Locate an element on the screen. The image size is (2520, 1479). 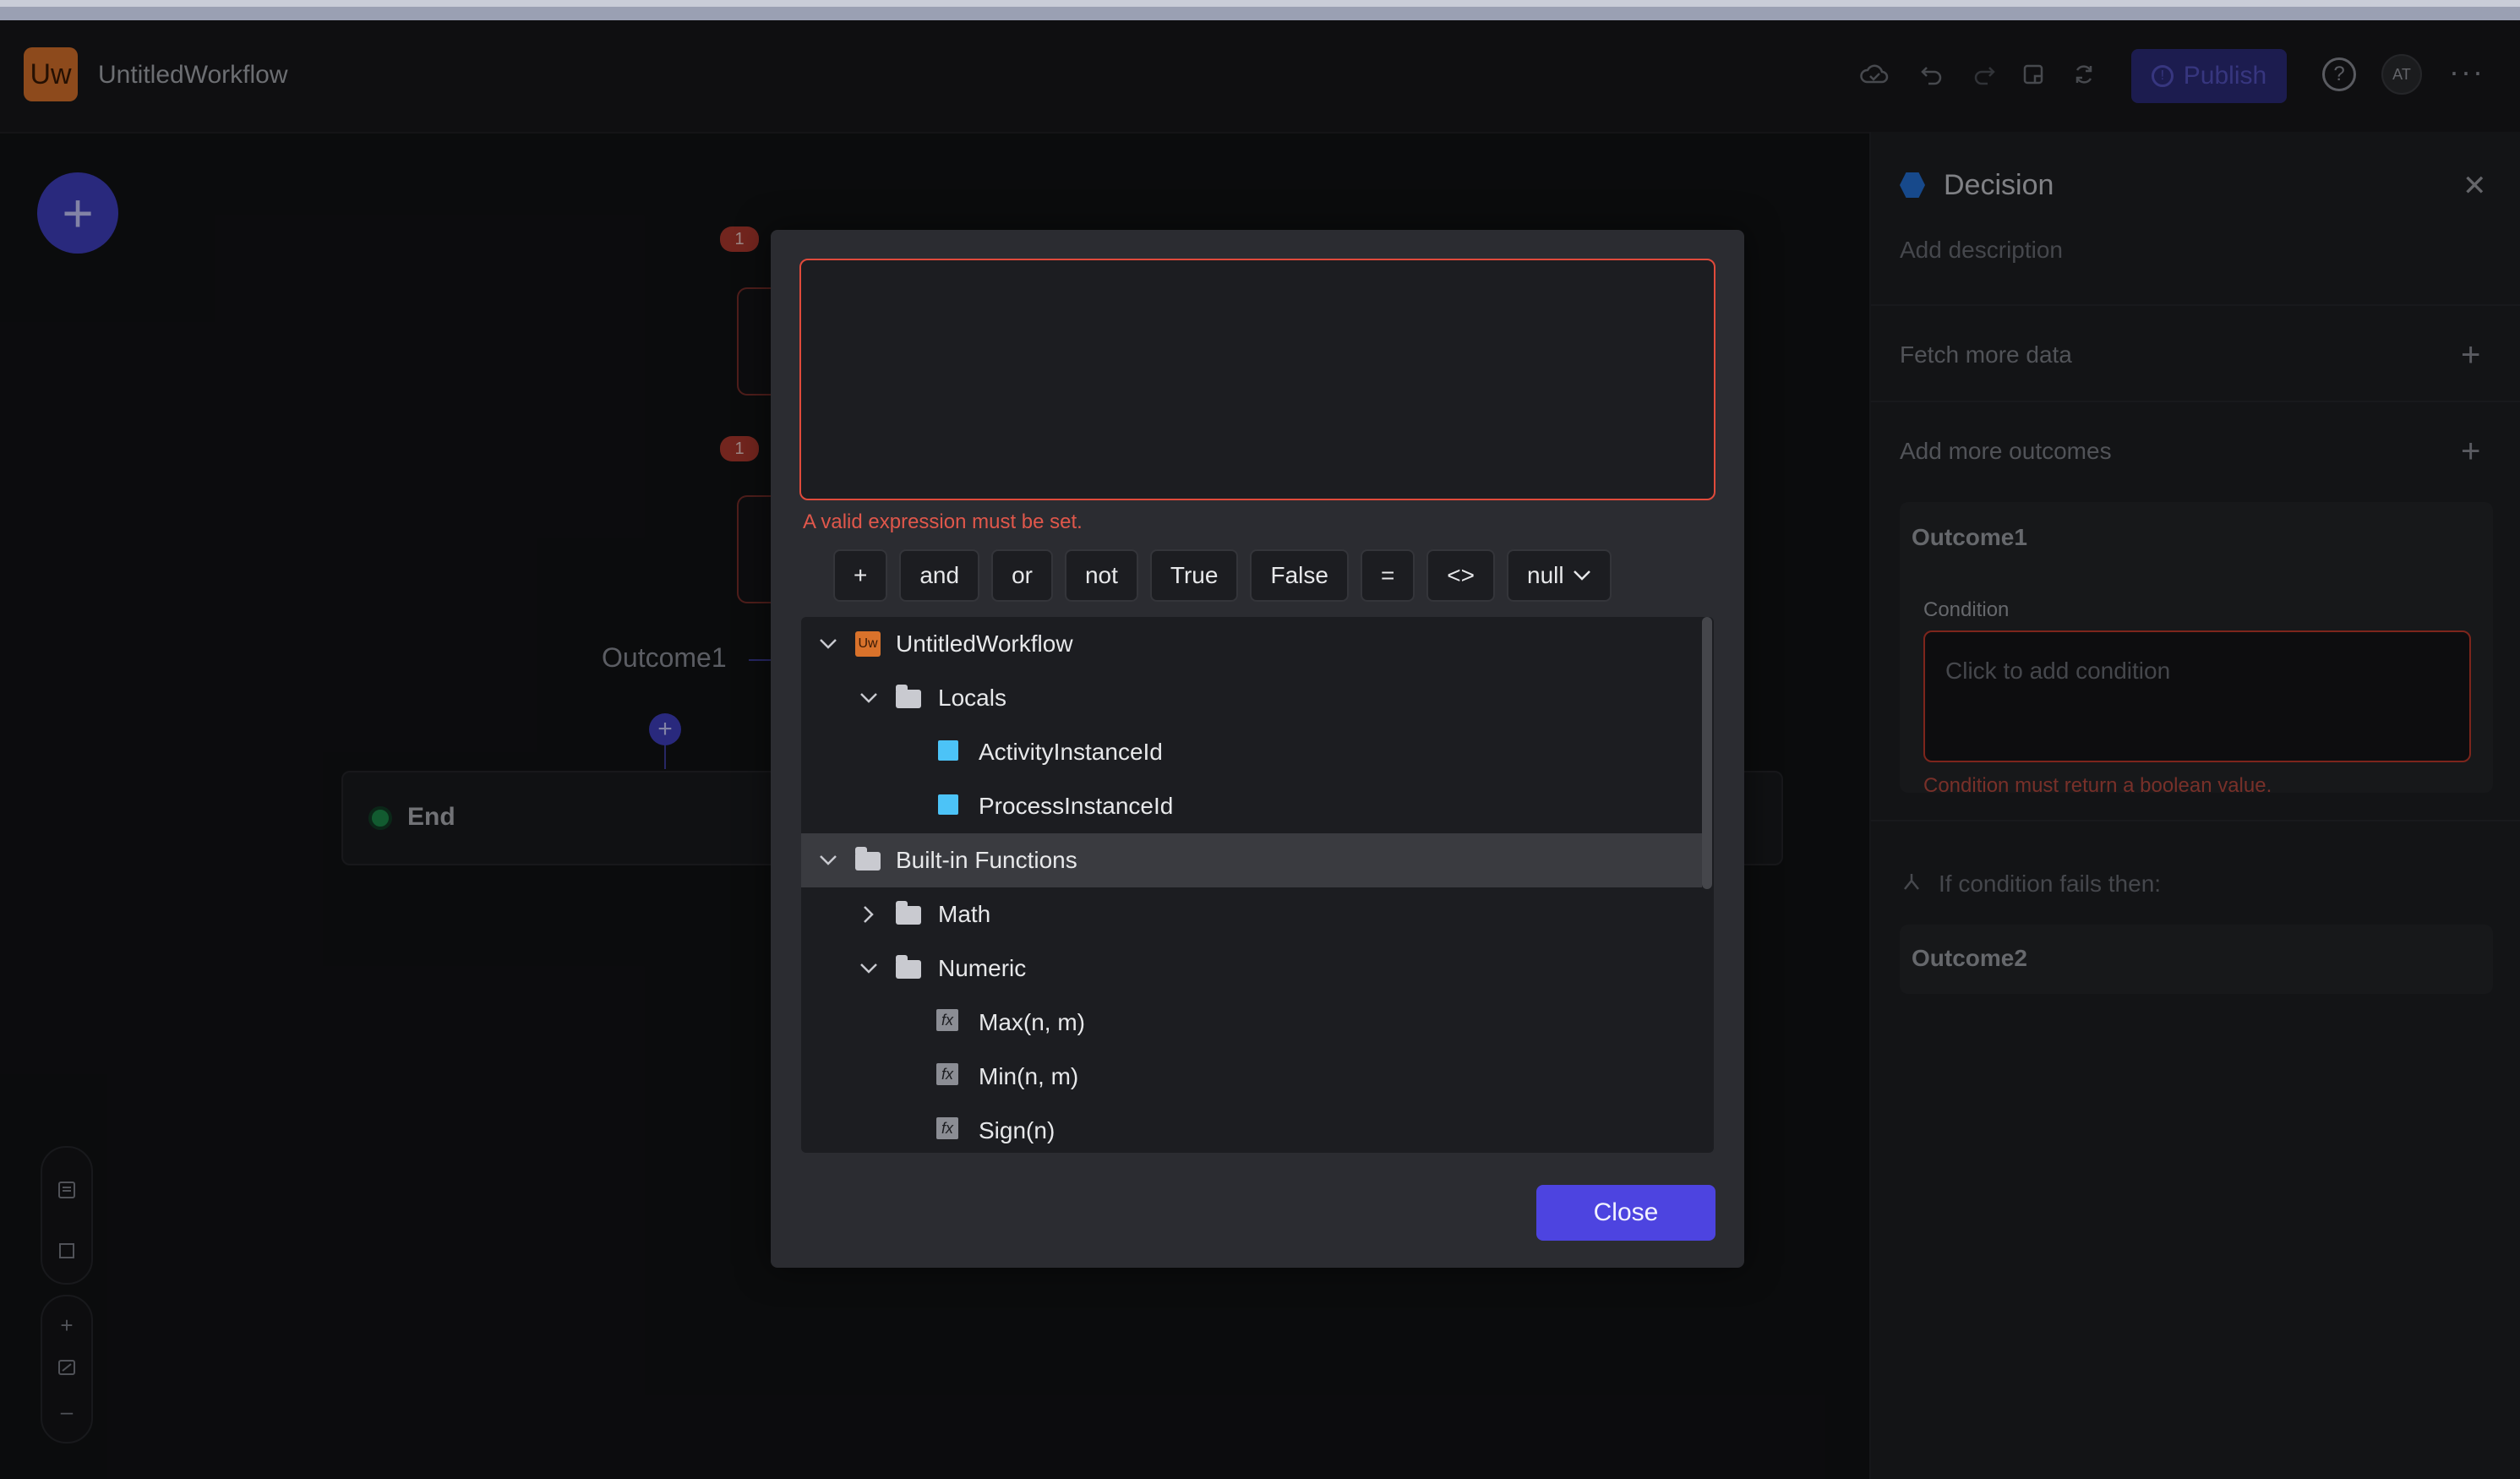
tree-item-label: Max(n, m) is located at coordinates (1032, 1022).